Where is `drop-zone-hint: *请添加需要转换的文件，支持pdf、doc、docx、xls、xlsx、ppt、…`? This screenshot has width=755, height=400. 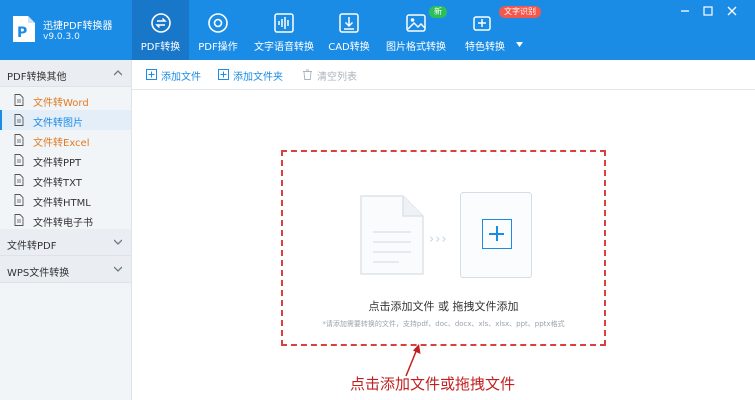
drop-zone-hint: *请添加需要转换的文件，支持pdf、doc、docx、xls、xlsx、ppt、… is located at coordinates (443, 324).